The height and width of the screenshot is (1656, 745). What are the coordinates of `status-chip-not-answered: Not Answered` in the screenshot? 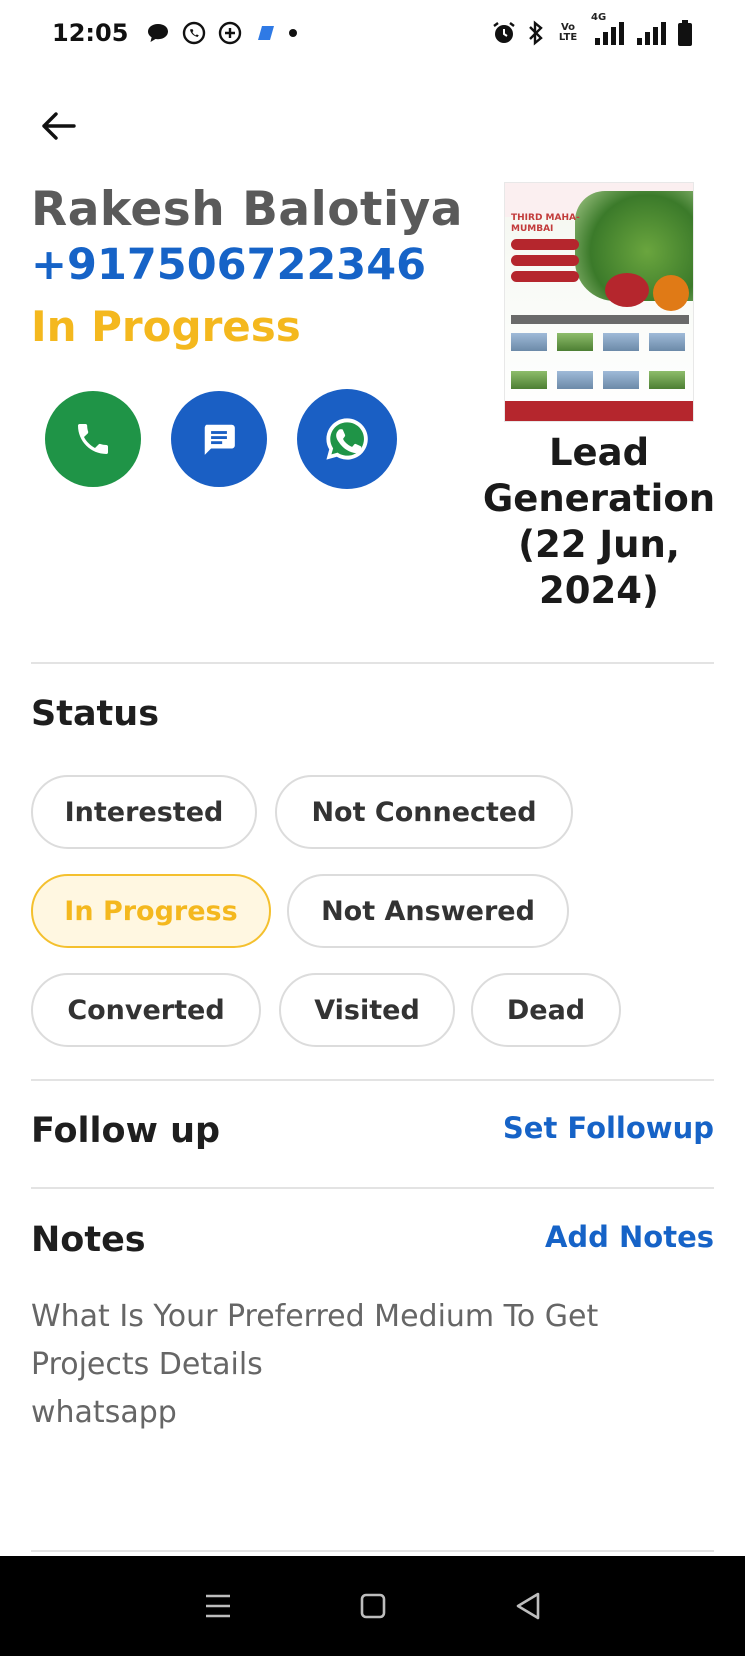 It's located at (428, 911).